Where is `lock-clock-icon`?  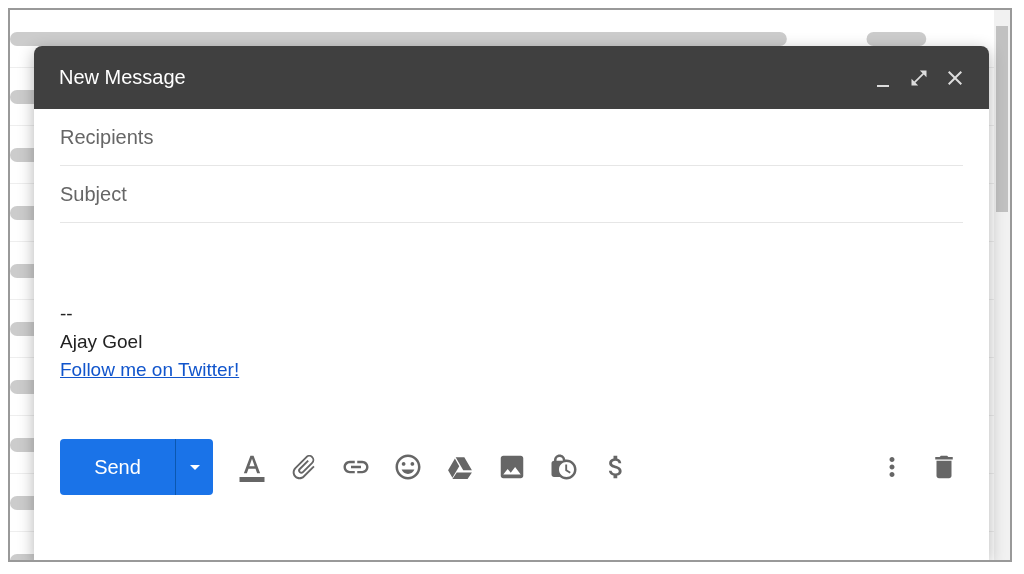
lock-clock-icon is located at coordinates (564, 467).